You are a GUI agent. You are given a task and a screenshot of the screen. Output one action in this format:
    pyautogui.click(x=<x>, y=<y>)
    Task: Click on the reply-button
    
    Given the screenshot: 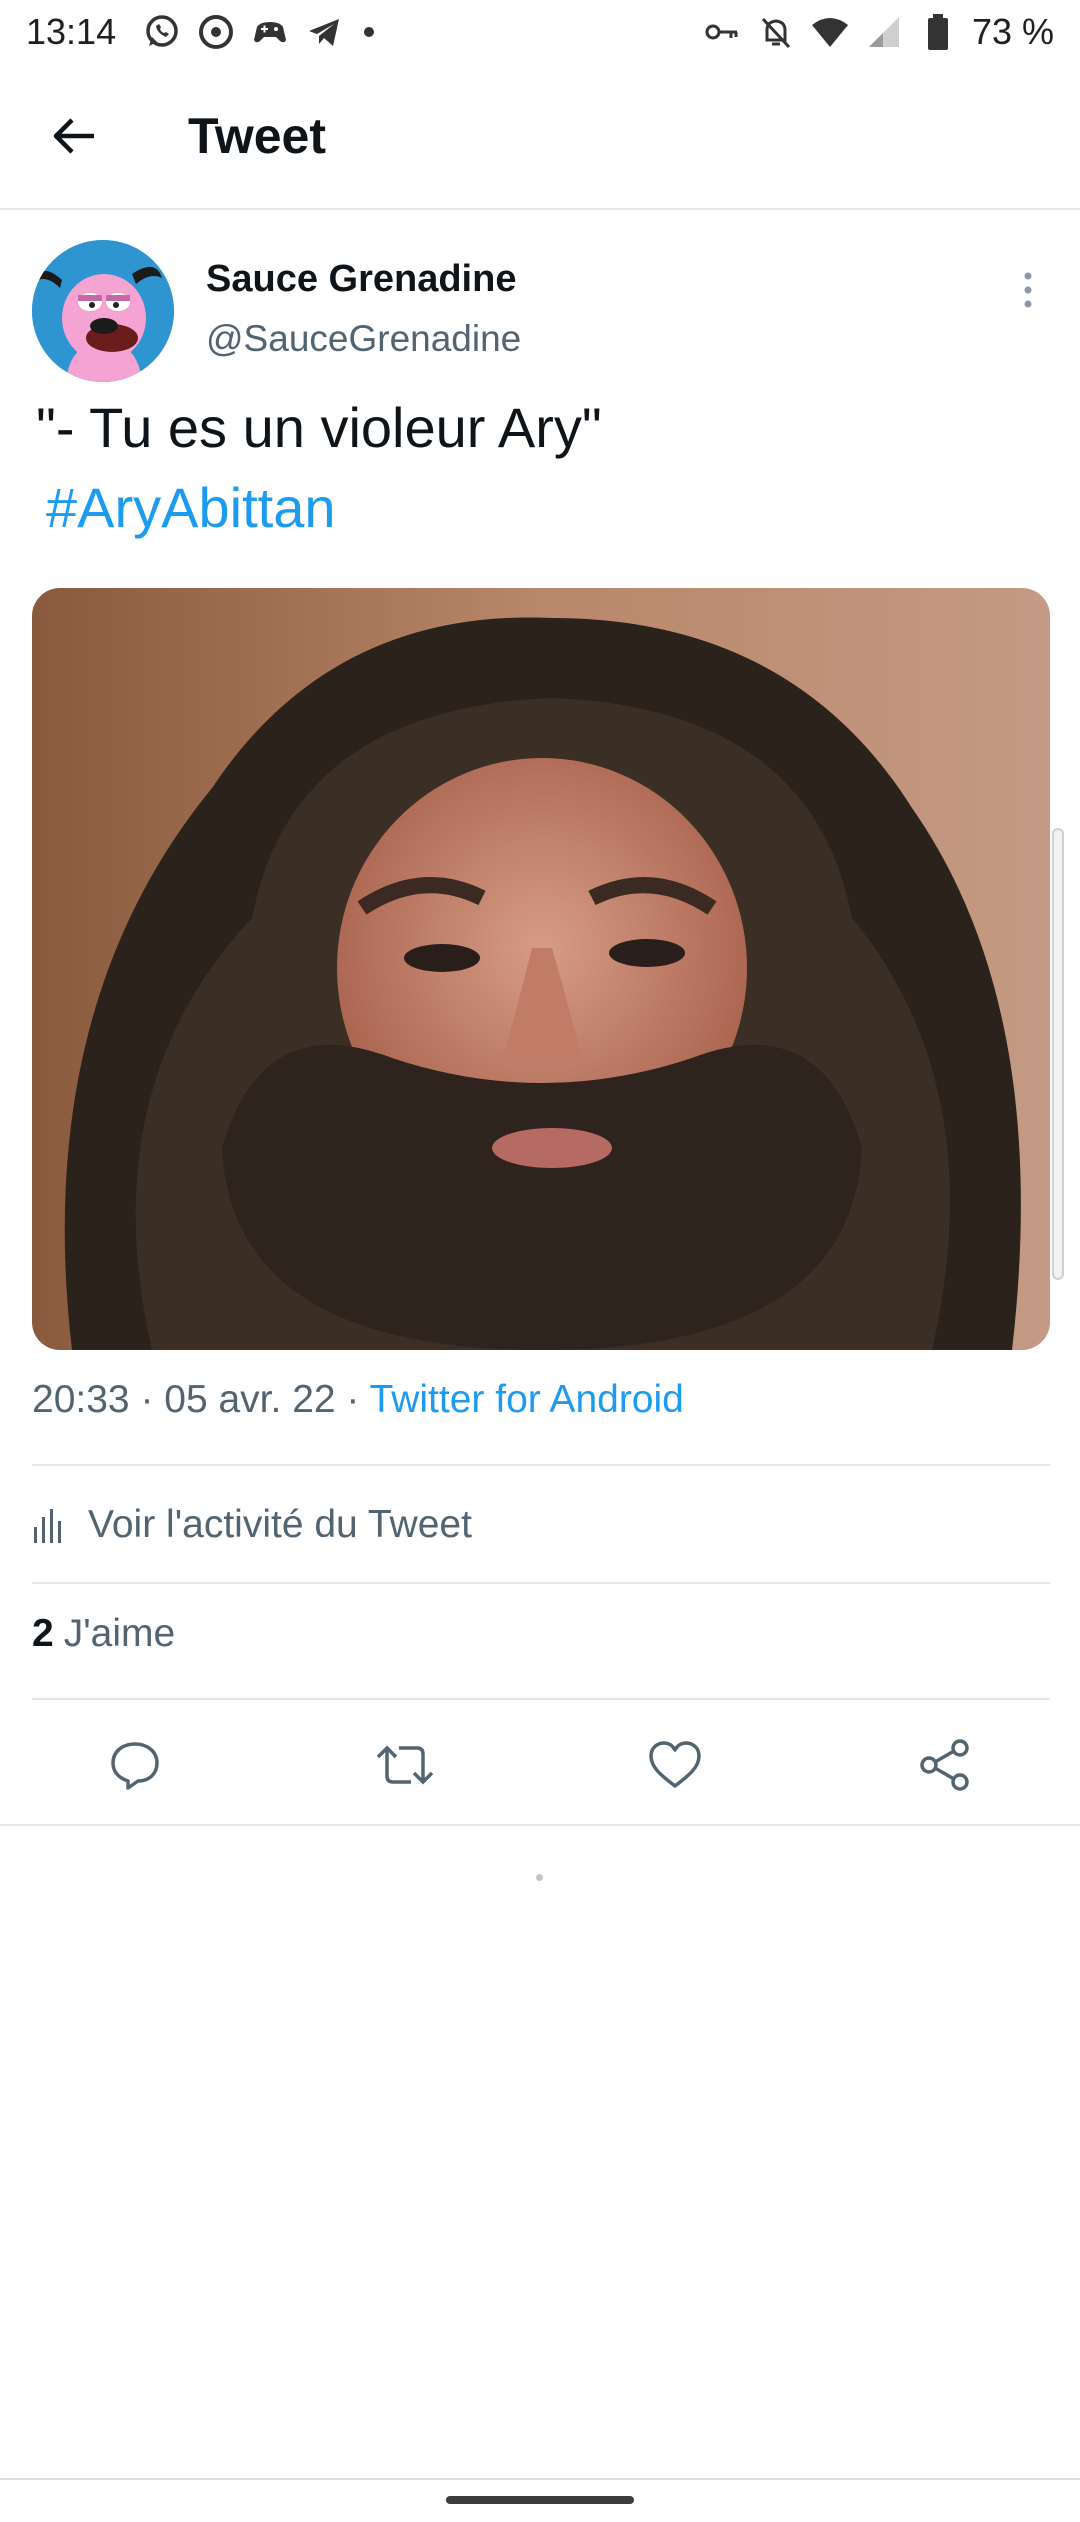 What is the action you would take?
    pyautogui.click(x=135, y=1765)
    